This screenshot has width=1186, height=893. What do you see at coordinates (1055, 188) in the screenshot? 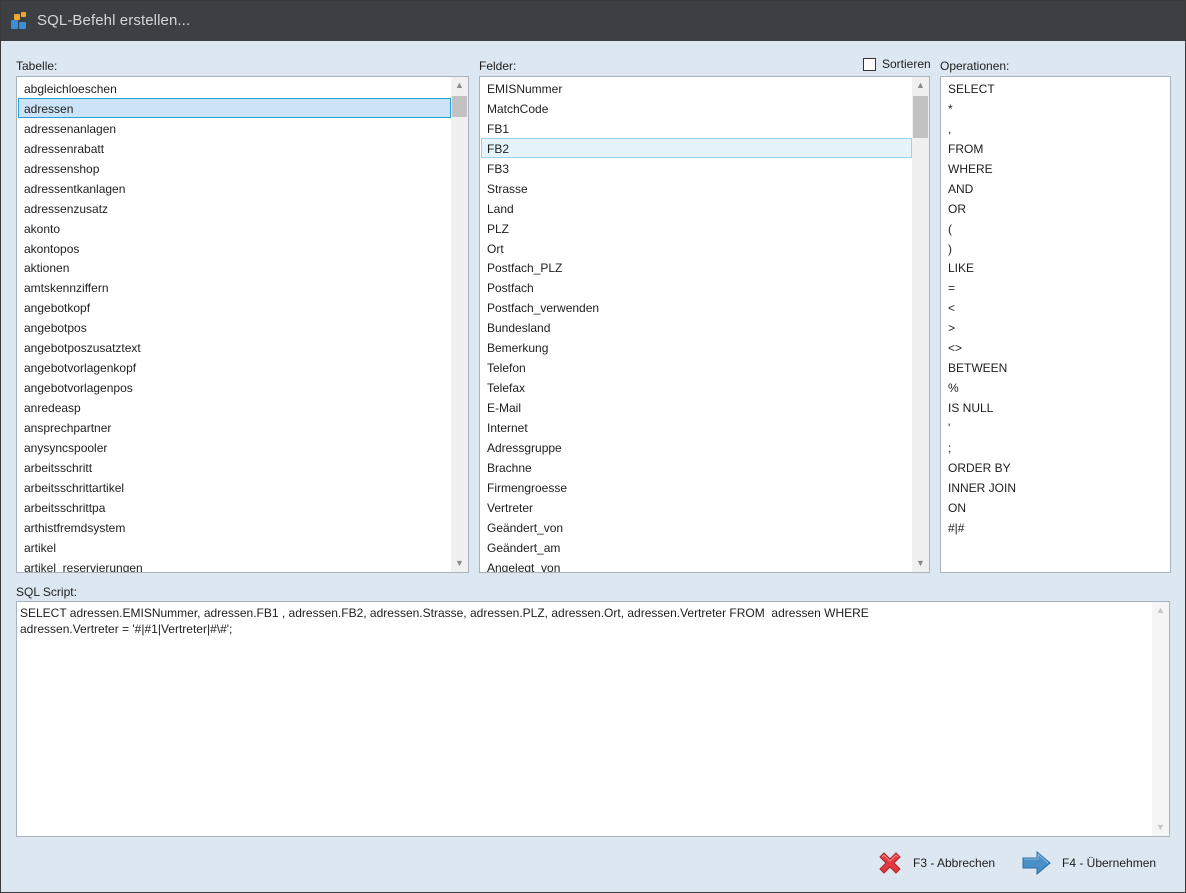
I see `operation-list-item: AND` at bounding box center [1055, 188].